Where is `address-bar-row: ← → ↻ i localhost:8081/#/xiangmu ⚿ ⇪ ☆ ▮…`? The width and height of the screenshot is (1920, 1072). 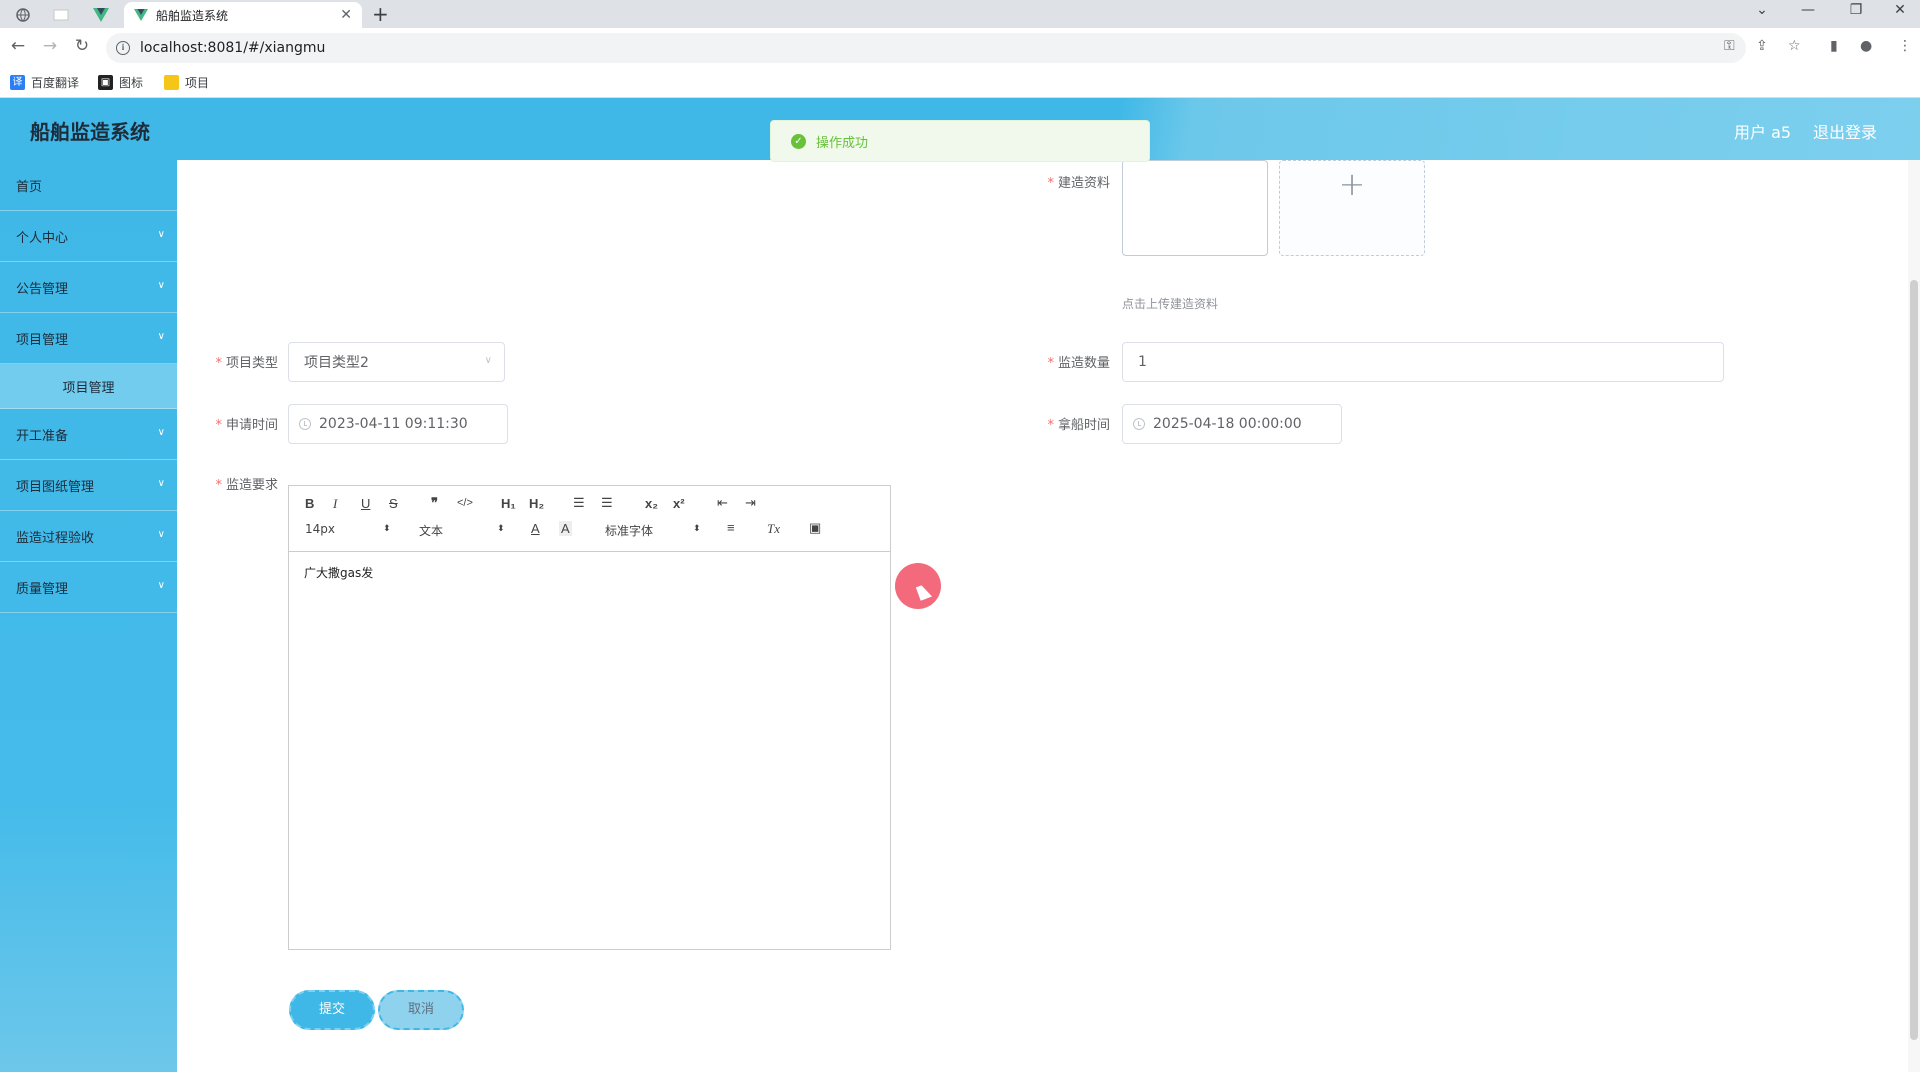
address-bar-row: ← → ↻ i localhost:8081/#/xiangmu ⚿ ⇪ ☆ ▮… is located at coordinates (960, 48).